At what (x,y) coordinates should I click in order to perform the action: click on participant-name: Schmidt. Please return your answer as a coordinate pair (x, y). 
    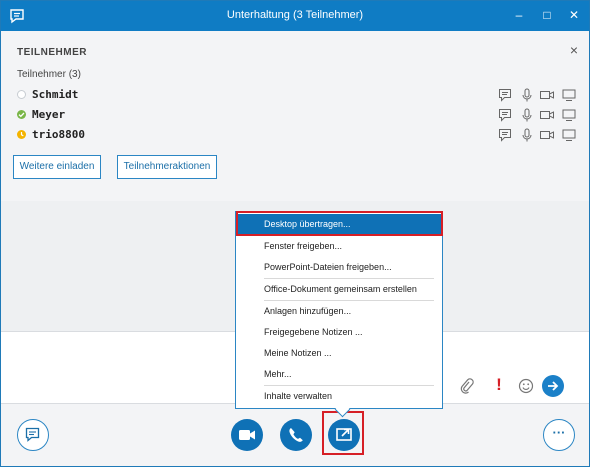
    Looking at the image, I should click on (55, 94).